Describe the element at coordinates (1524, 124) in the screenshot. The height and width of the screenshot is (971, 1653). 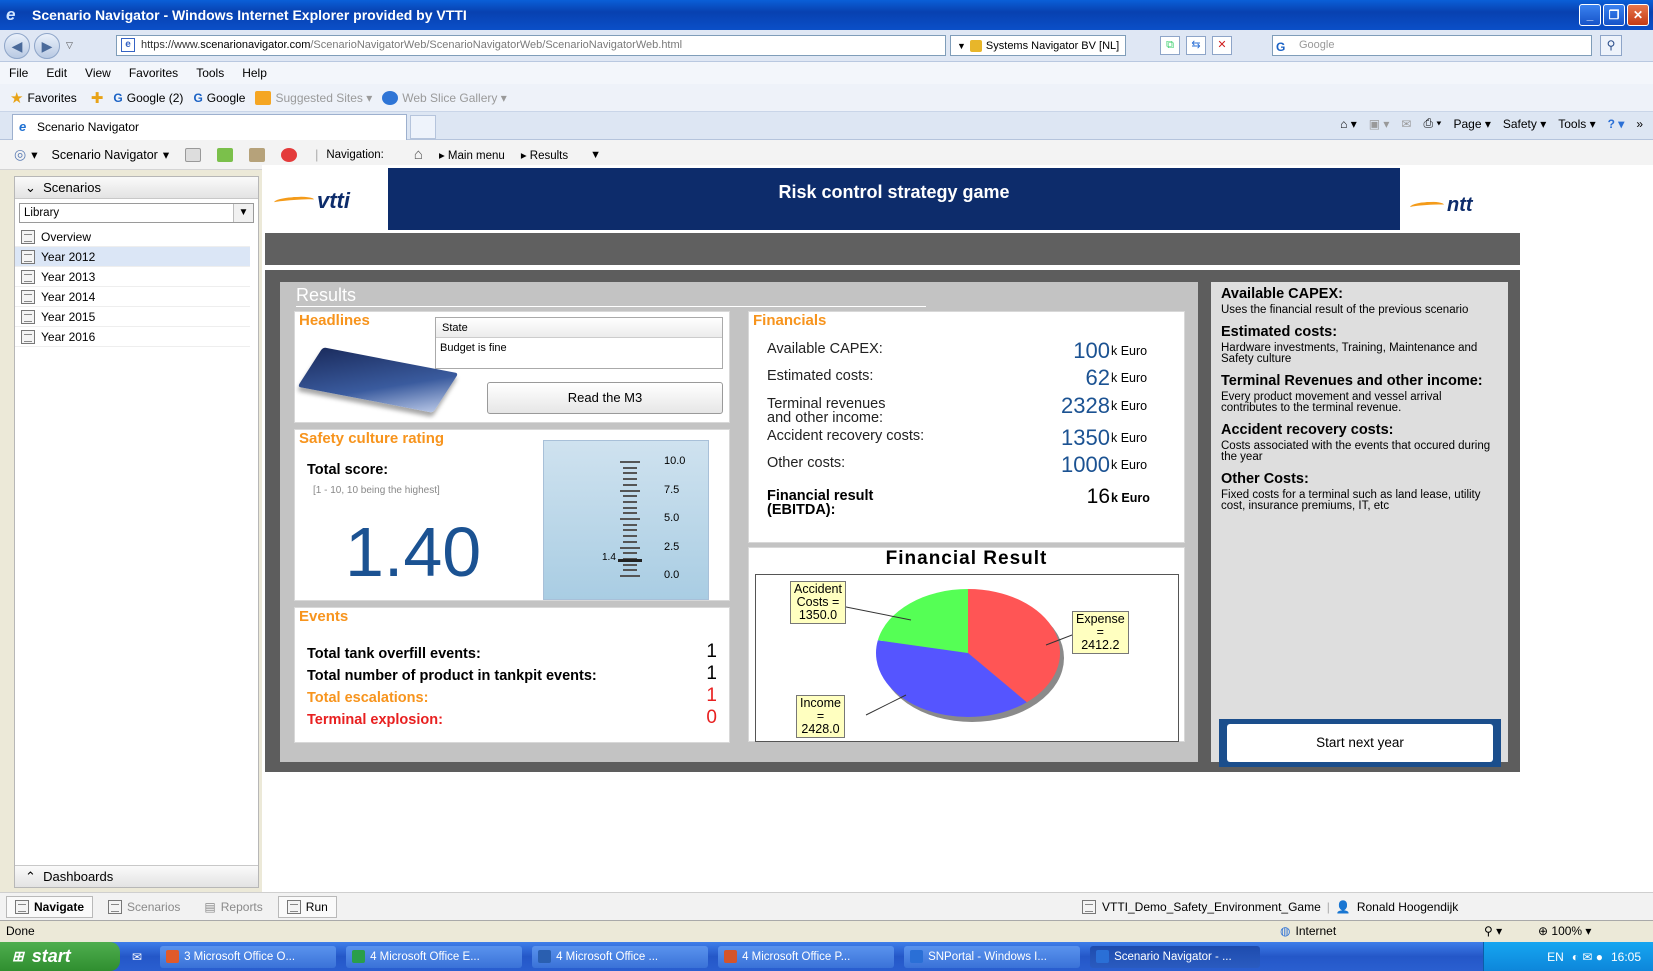
I see `safety-menu: Safety ▾` at that location.